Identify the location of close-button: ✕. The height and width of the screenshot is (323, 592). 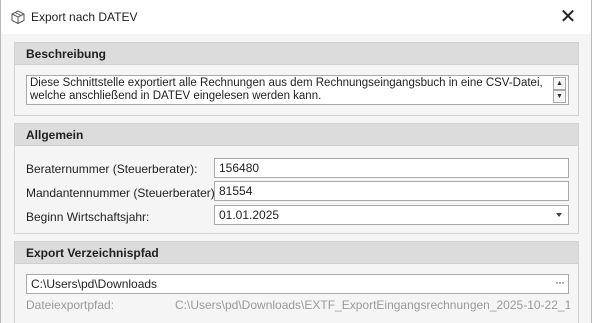
(568, 17).